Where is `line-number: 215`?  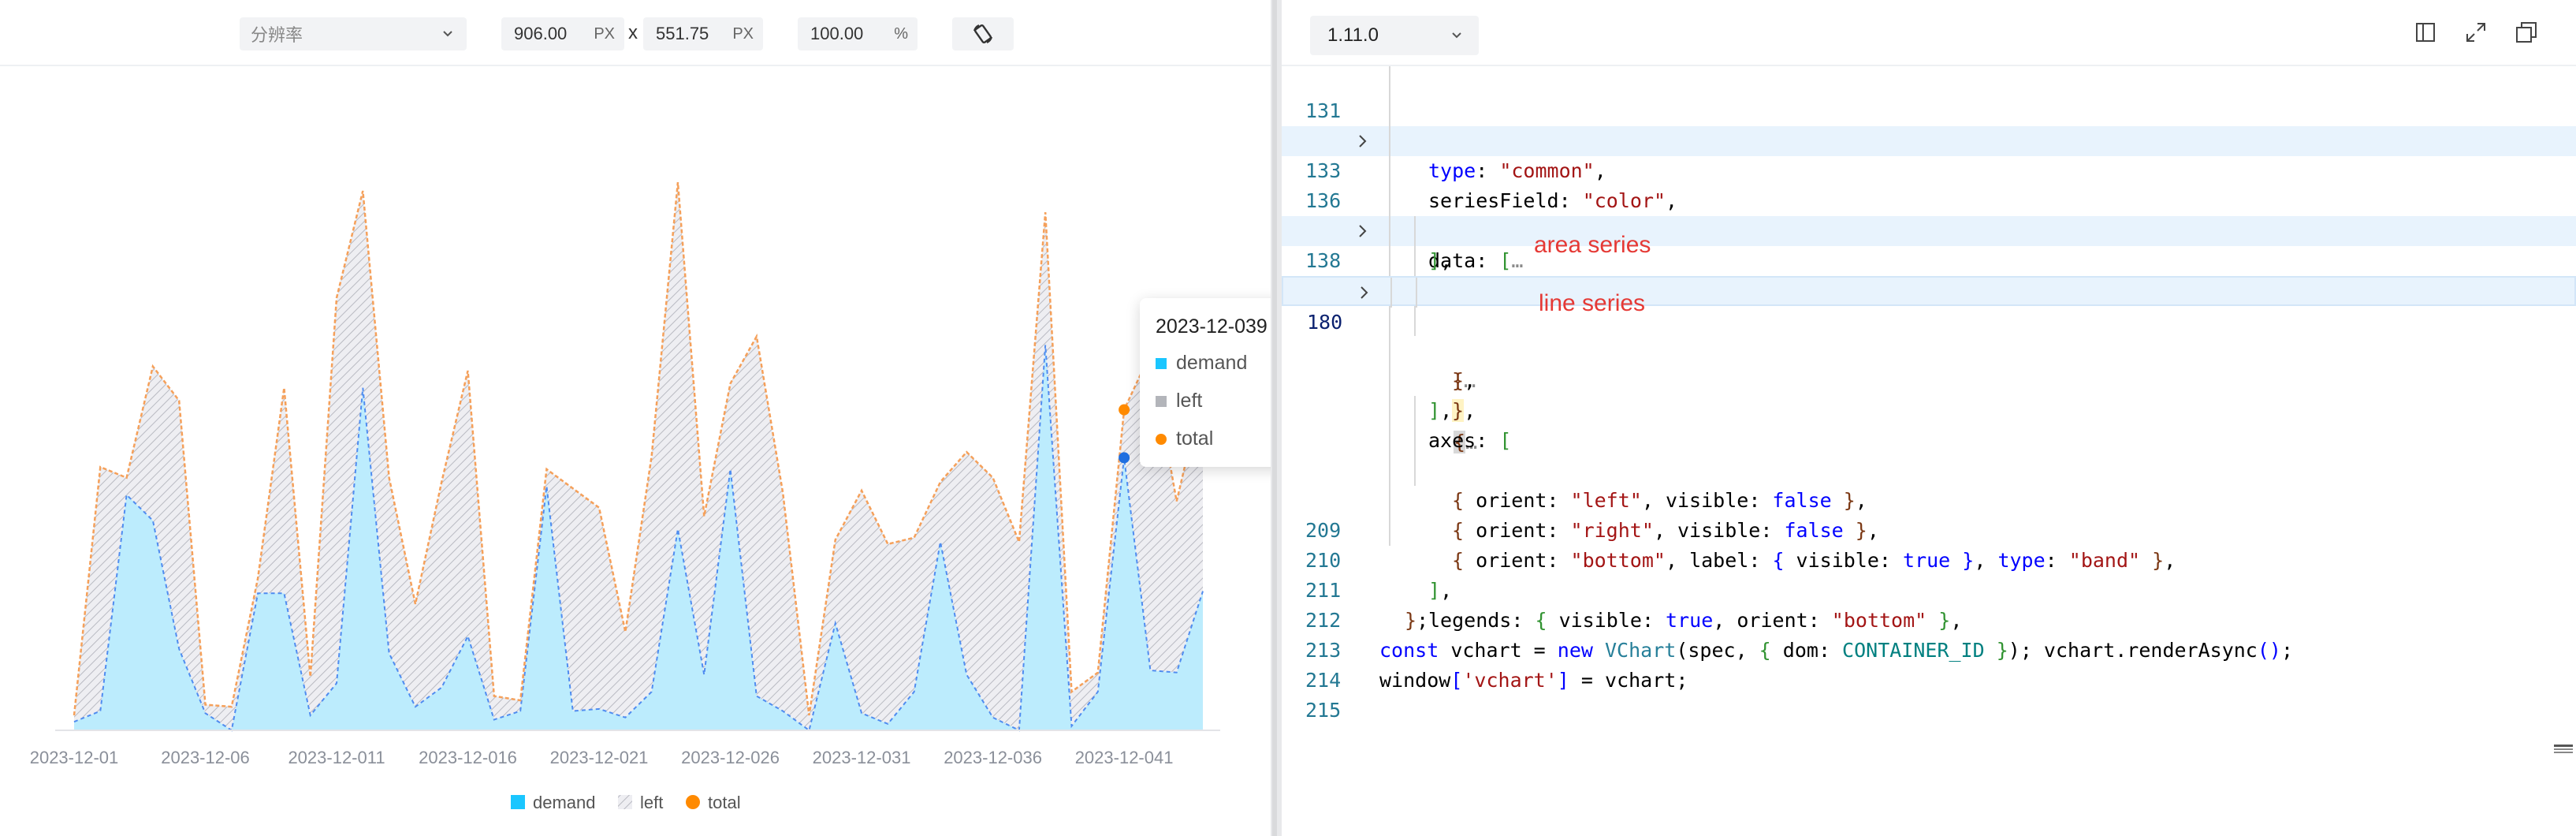
line-number: 215 is located at coordinates (1323, 711).